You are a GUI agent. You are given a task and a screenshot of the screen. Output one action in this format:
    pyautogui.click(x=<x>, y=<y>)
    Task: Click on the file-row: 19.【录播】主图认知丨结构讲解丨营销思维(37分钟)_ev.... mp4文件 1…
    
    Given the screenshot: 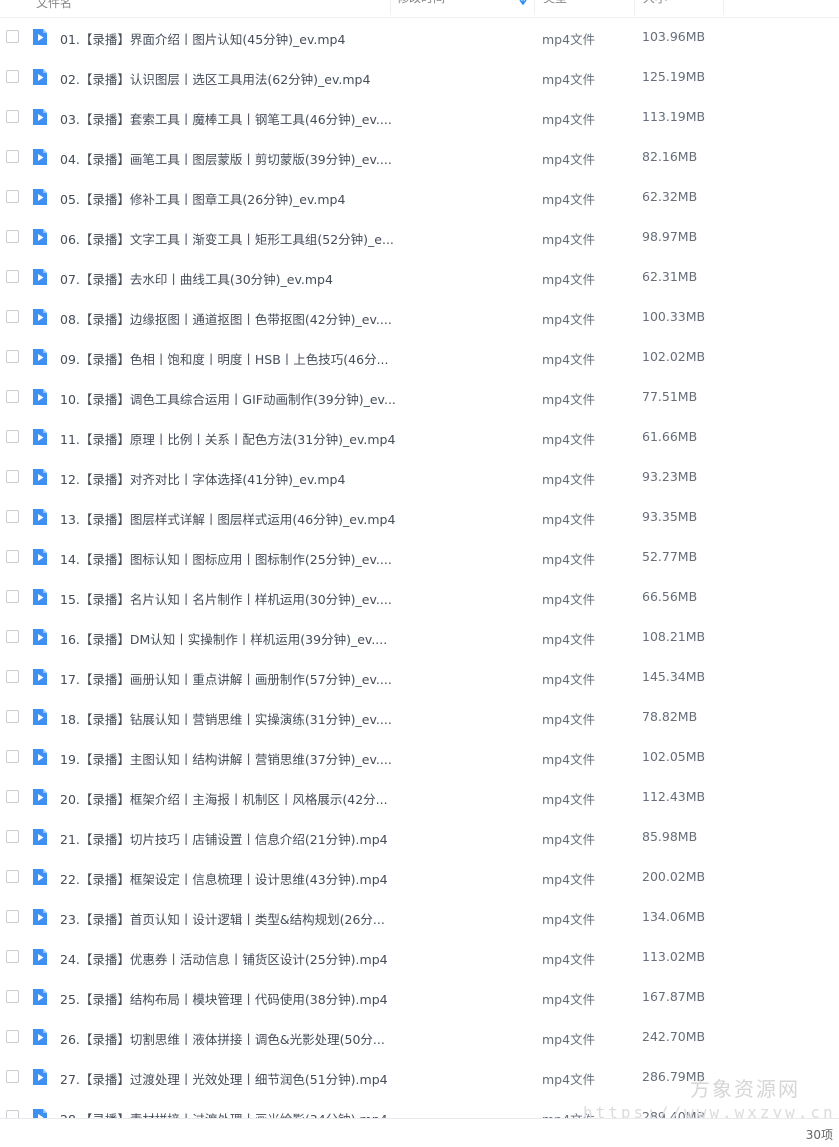 What is the action you would take?
    pyautogui.click(x=419, y=757)
    